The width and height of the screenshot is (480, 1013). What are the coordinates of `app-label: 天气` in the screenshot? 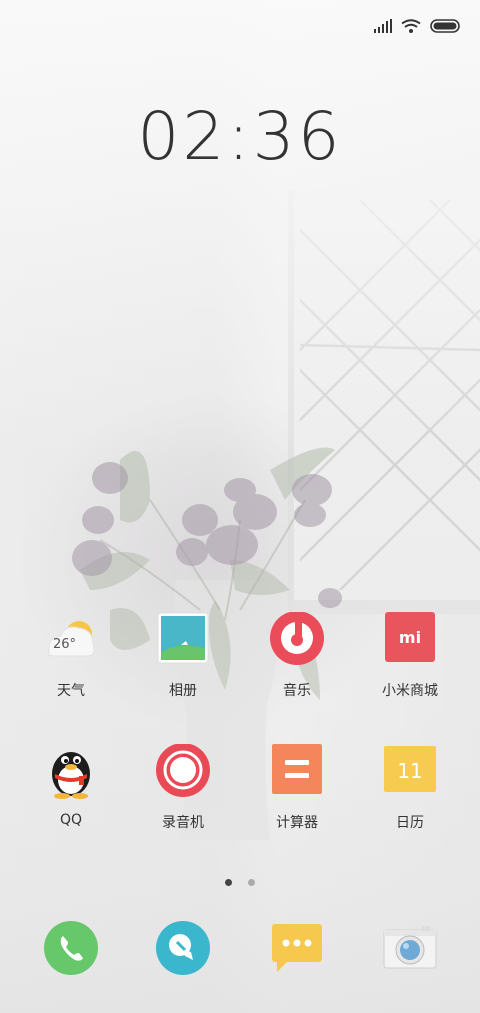 It's located at (71, 691).